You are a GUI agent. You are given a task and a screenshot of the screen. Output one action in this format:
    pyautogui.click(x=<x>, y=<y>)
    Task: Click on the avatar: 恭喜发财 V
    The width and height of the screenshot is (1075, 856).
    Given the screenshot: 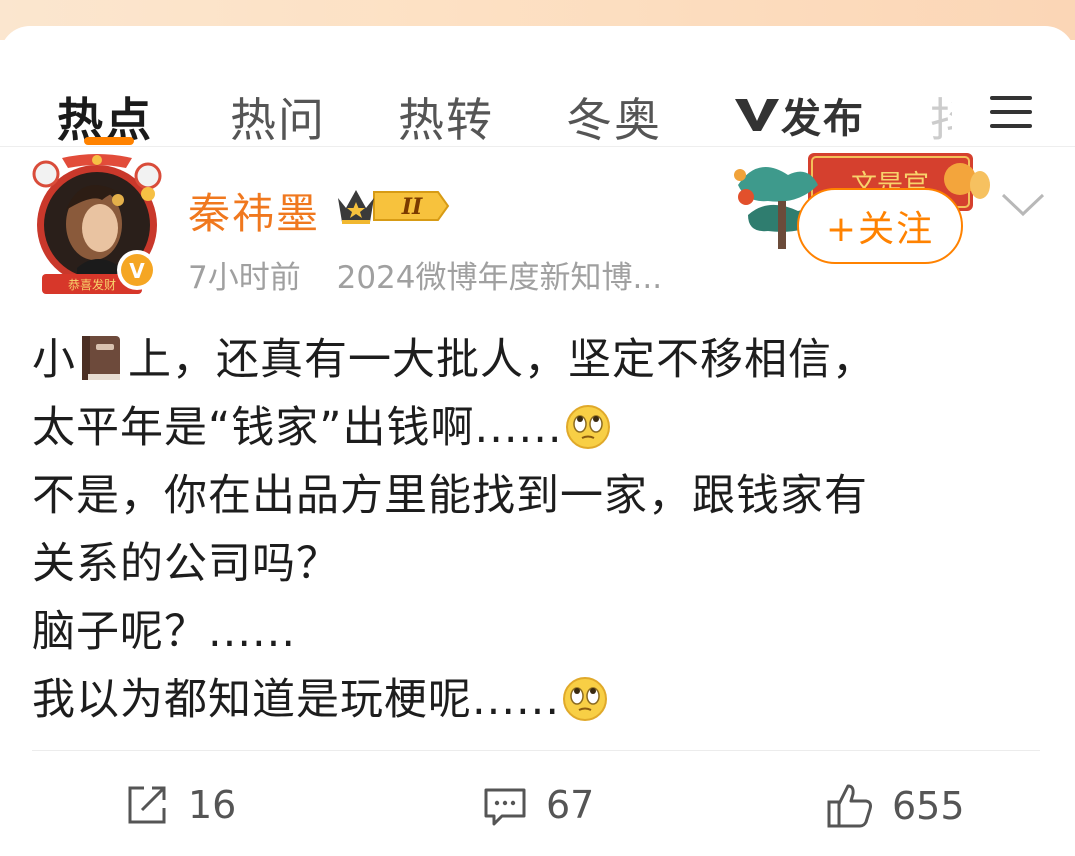 What is the action you would take?
    pyautogui.click(x=97, y=225)
    